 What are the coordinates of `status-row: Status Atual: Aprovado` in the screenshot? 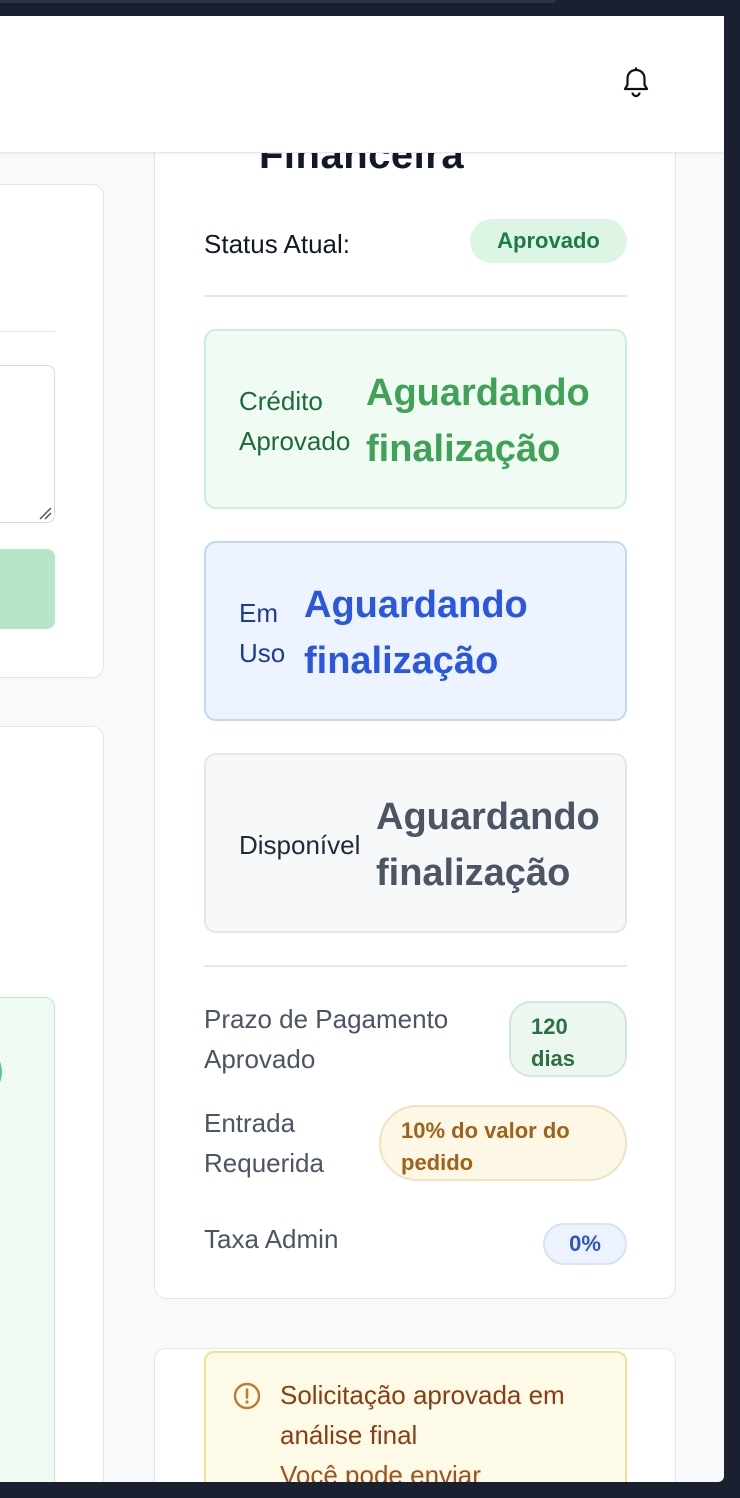 It's located at (415, 241).